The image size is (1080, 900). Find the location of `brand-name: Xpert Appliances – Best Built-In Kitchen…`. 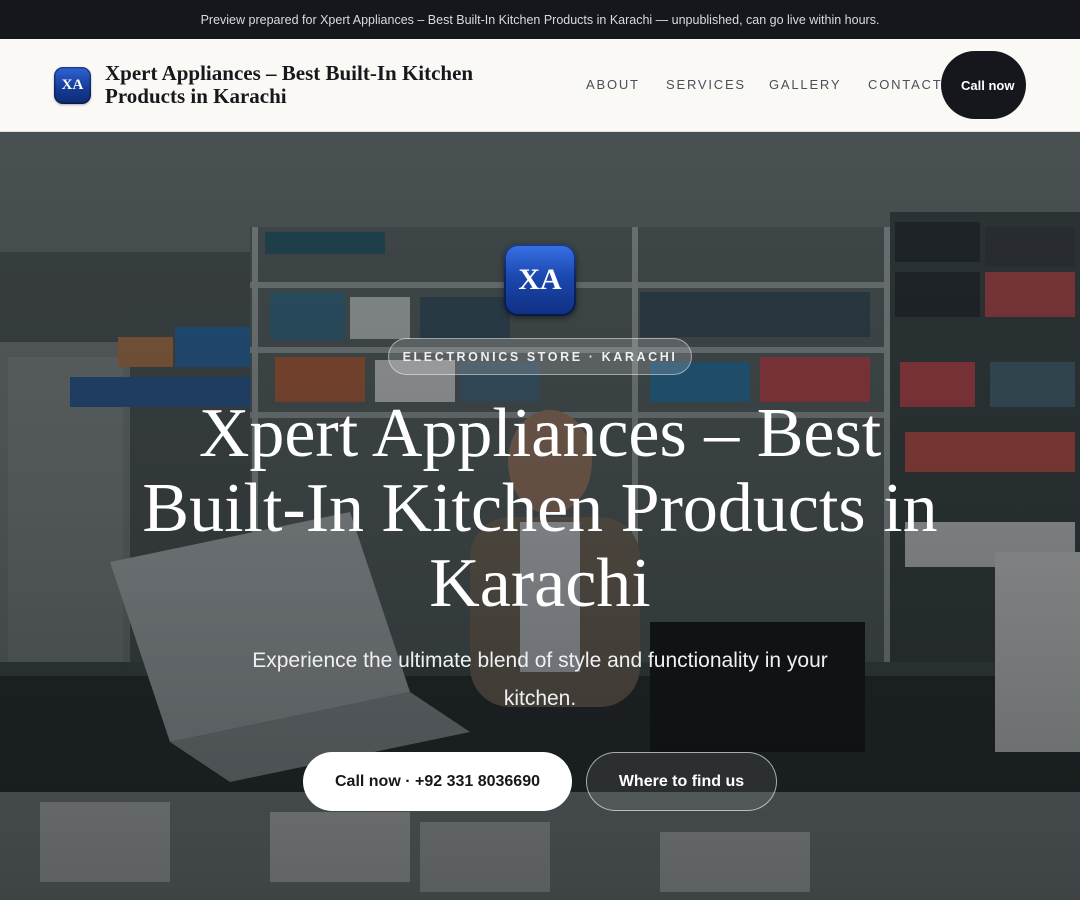

brand-name: Xpert Appliances – Best Built-In Kitchen… is located at coordinates (320, 85).